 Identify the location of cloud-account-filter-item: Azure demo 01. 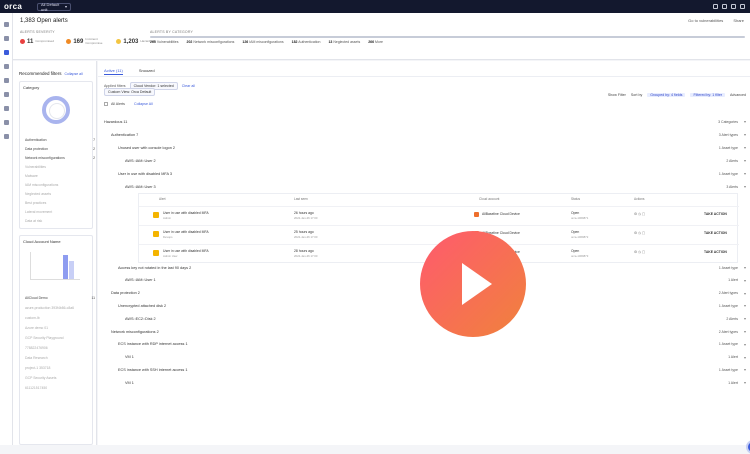
(60, 328).